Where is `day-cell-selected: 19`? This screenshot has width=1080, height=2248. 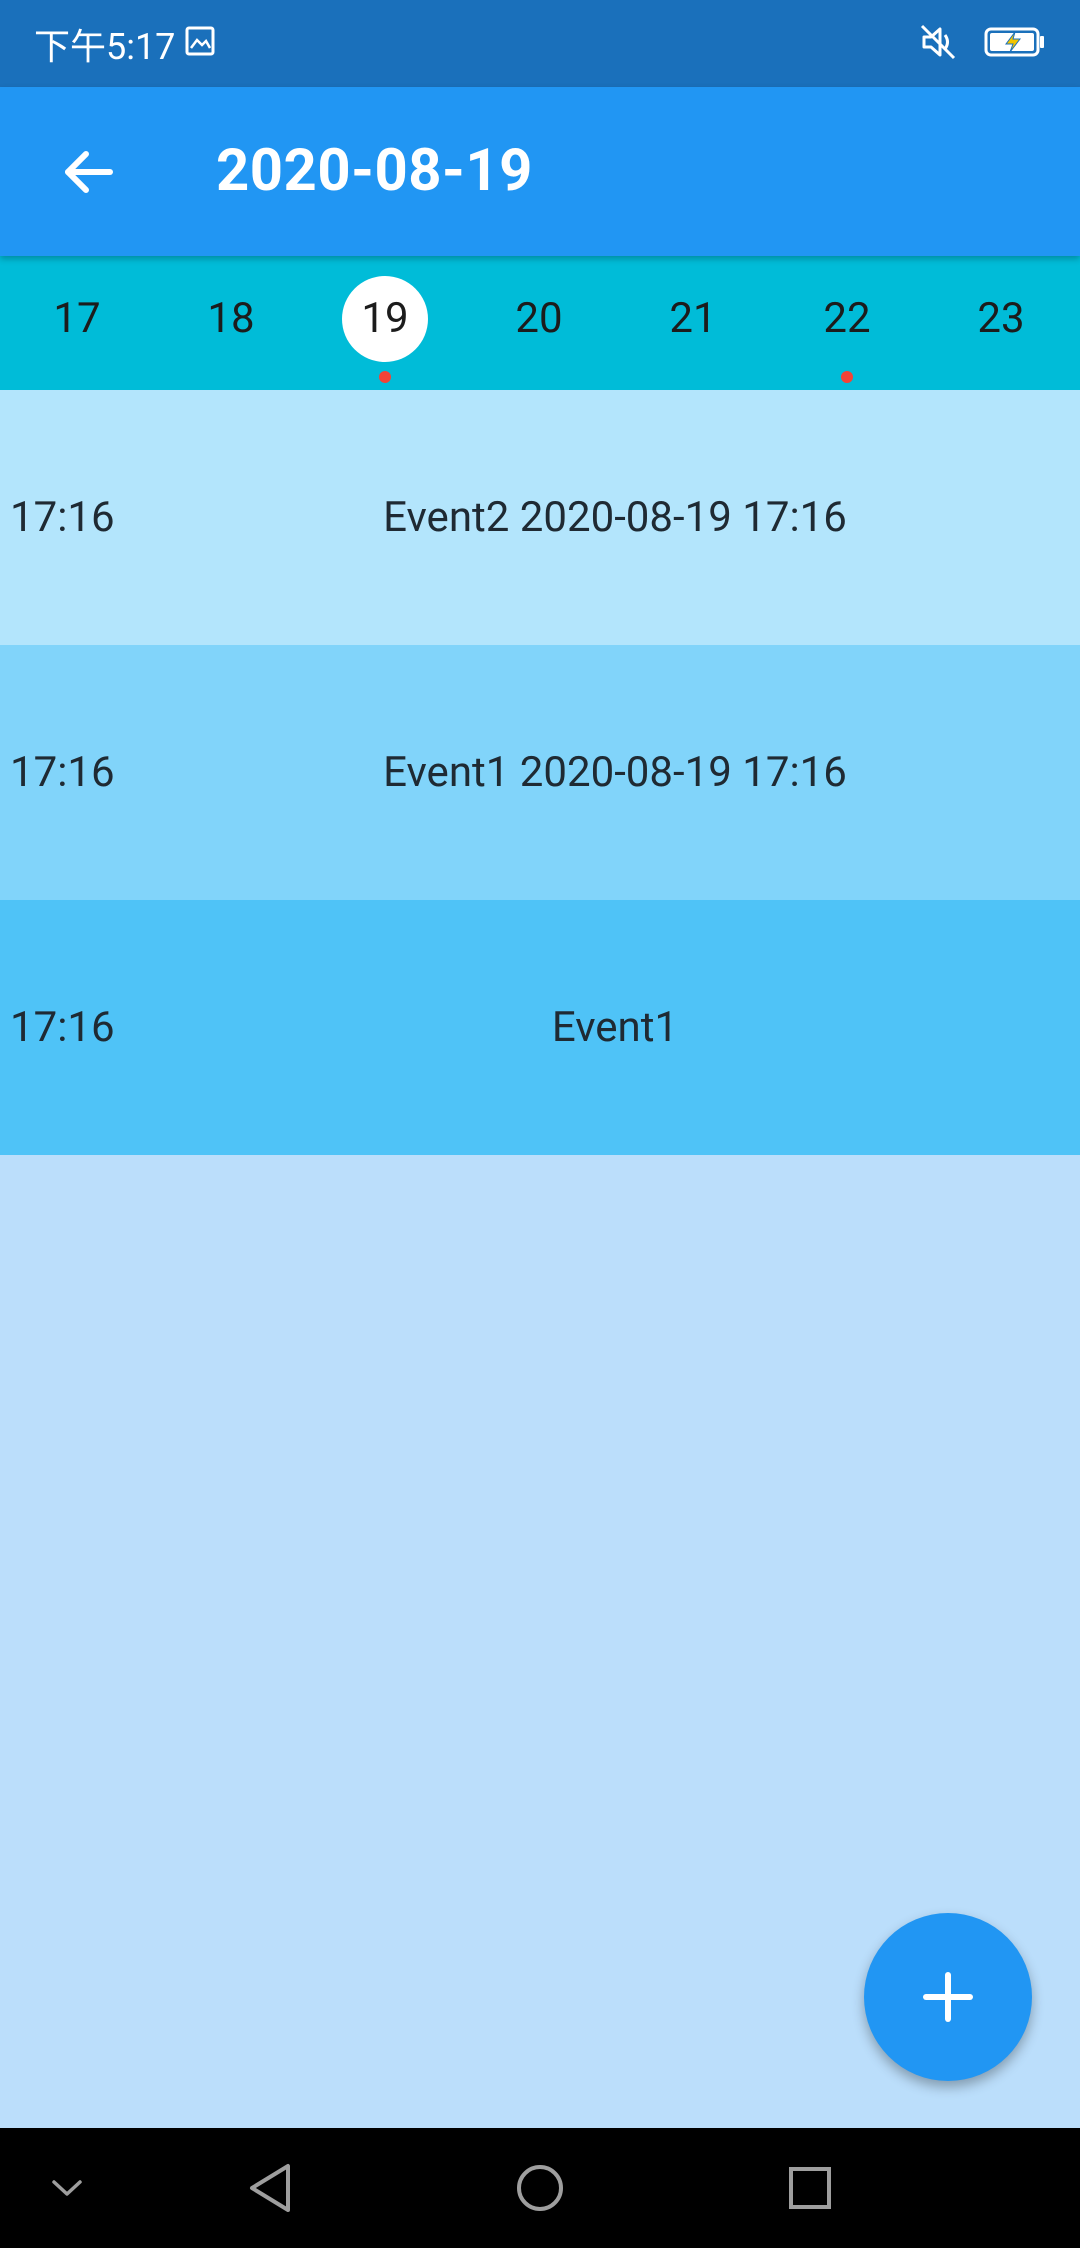 day-cell-selected: 19 is located at coordinates (385, 323).